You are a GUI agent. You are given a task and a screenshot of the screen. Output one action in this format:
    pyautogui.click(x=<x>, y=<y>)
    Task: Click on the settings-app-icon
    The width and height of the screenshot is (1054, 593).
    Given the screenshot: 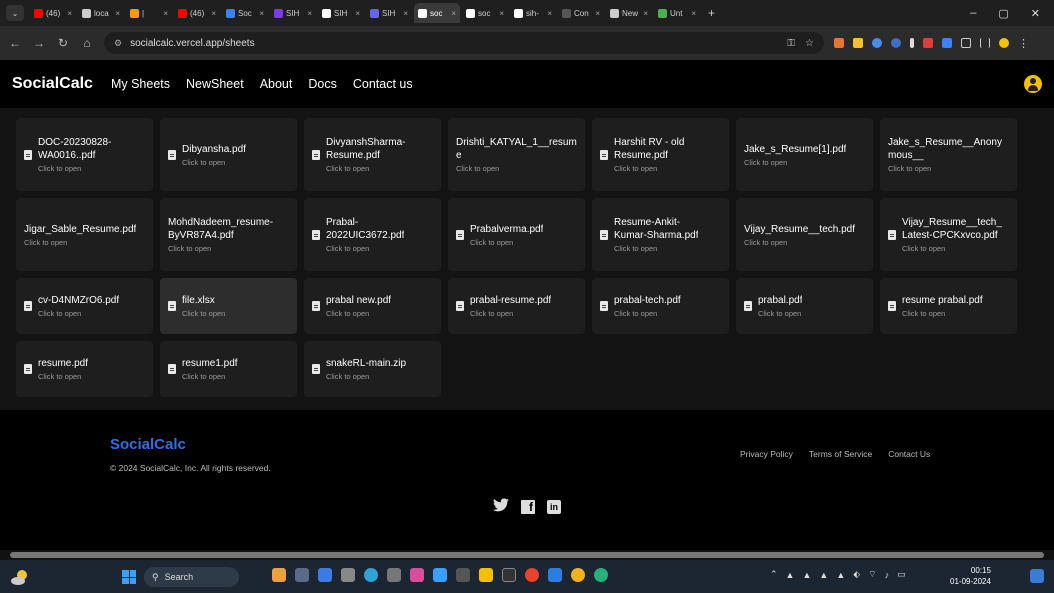 What is the action you would take?
    pyautogui.click(x=348, y=575)
    